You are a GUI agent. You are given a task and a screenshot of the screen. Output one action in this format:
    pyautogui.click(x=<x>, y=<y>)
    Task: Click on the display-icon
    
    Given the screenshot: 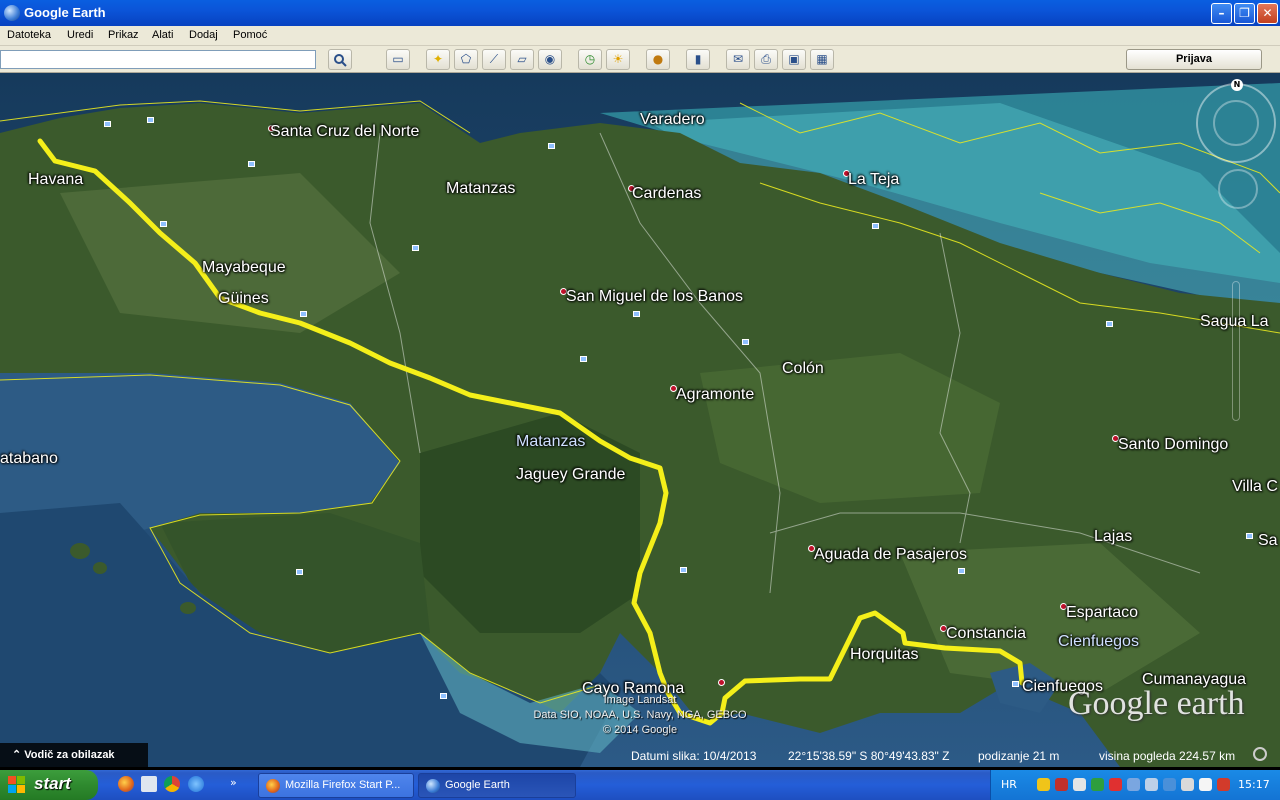 What is the action you would take?
    pyautogui.click(x=1151, y=784)
    